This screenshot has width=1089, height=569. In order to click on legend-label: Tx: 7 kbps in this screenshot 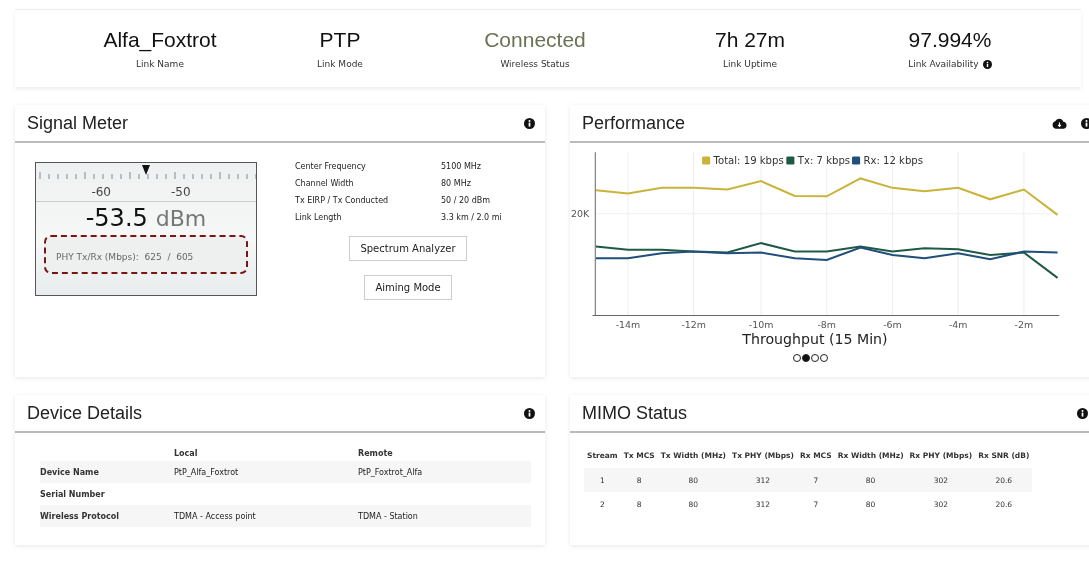, I will do `click(824, 161)`.